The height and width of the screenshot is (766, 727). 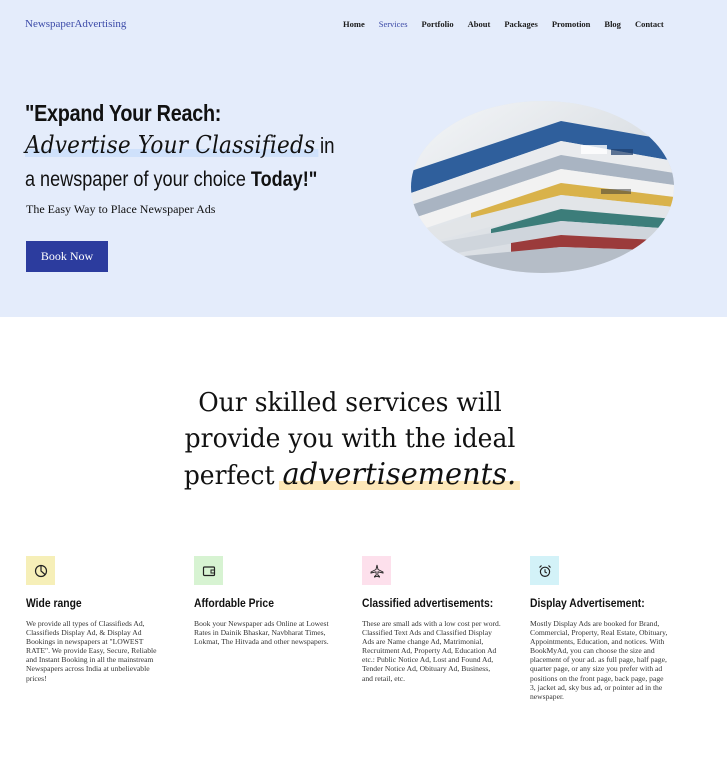 What do you see at coordinates (571, 24) in the screenshot?
I see `nav-promotion: Promotion` at bounding box center [571, 24].